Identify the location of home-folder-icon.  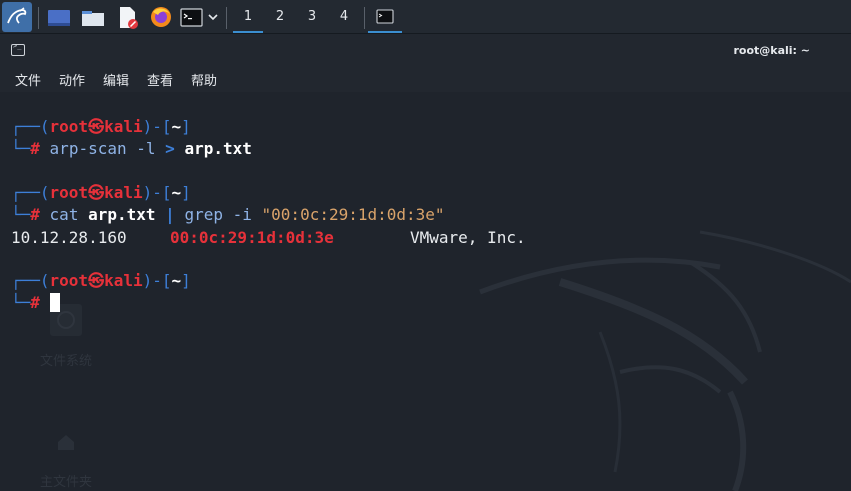
(66, 442).